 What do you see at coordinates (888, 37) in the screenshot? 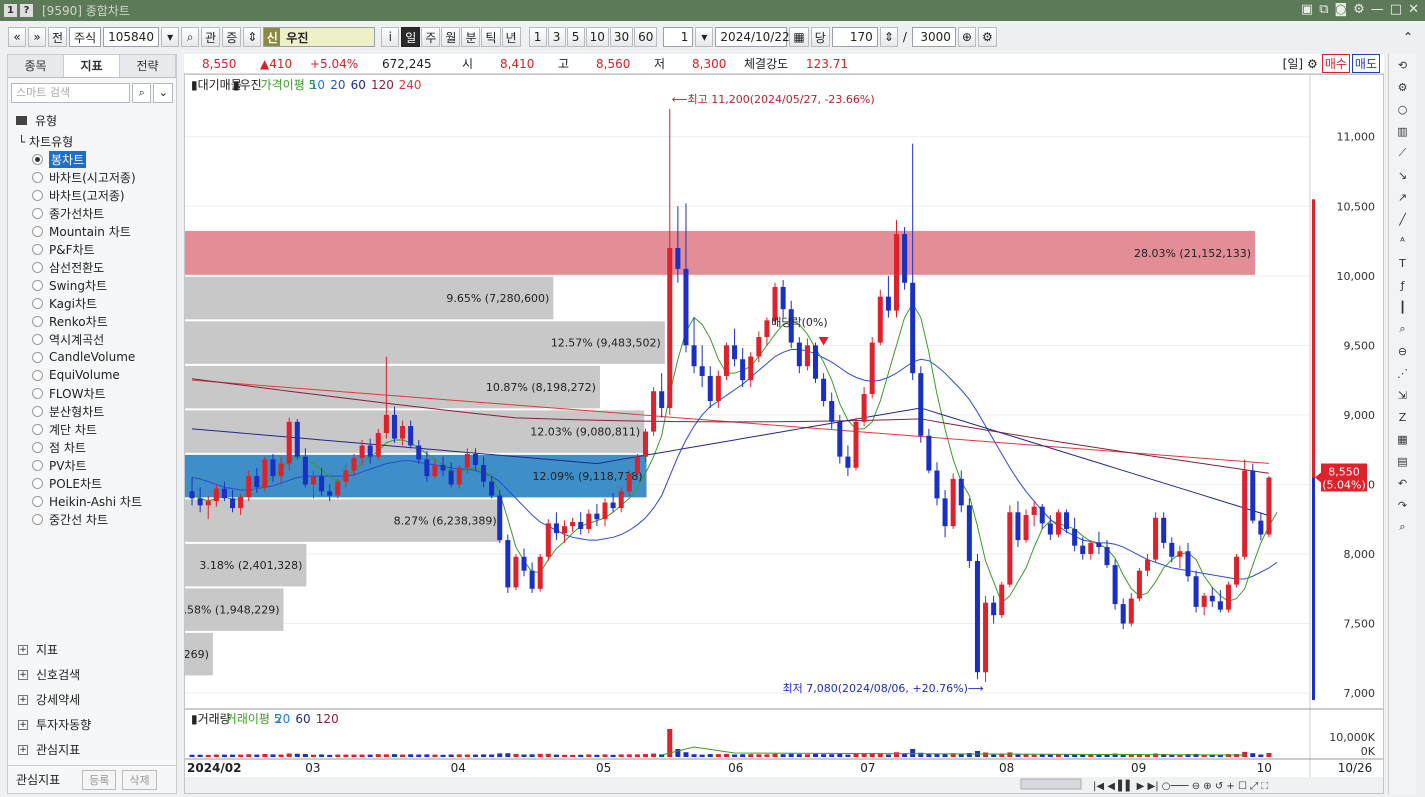
I see `count-spin-icon: ⇕` at bounding box center [888, 37].